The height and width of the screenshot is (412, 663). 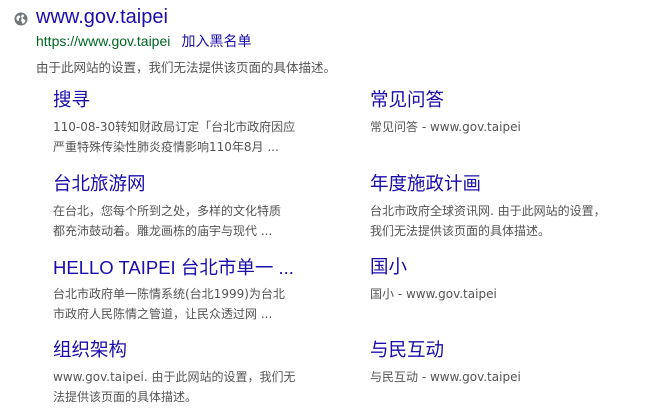 I want to click on sitelink-snippet-line: 我们无法提供该页面的具体描述。, so click(x=460, y=231).